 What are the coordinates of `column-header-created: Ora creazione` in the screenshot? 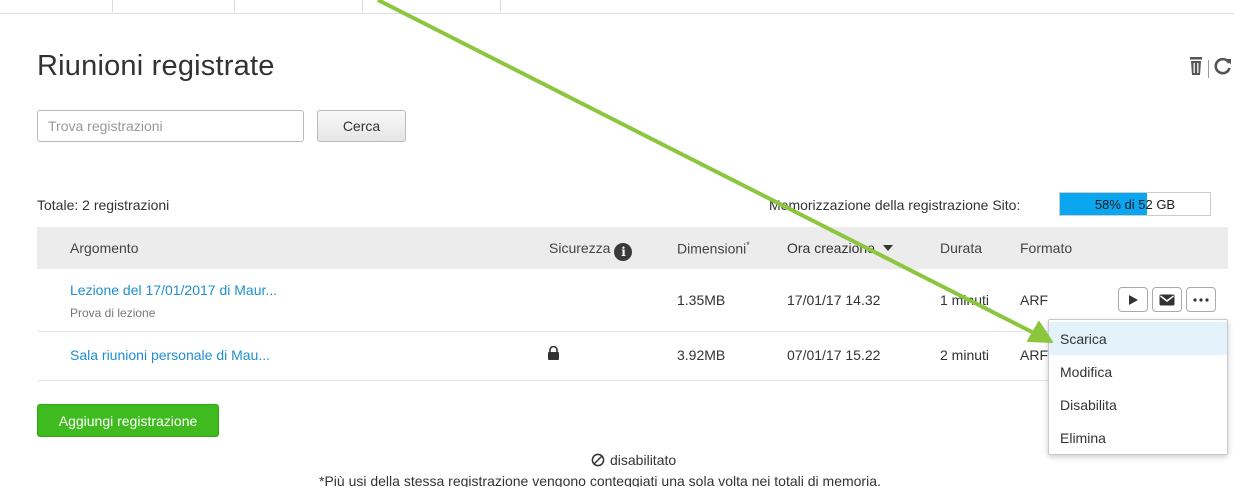 It's located at (840, 248).